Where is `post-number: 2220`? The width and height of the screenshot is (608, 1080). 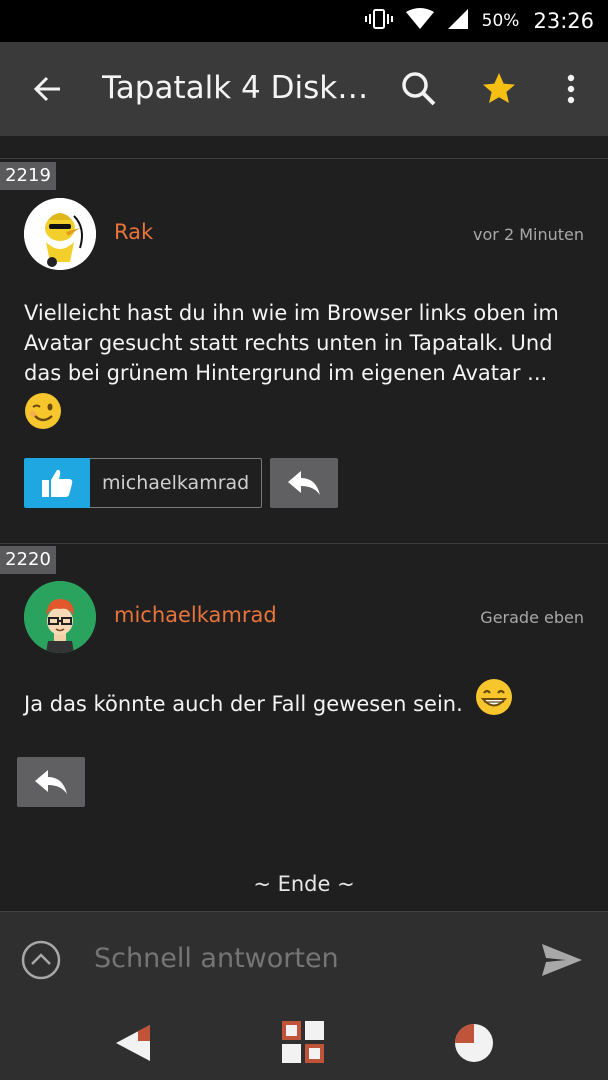
post-number: 2220 is located at coordinates (28, 560).